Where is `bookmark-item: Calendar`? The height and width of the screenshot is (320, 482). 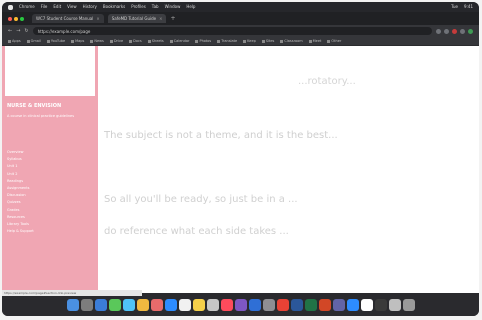 bookmark-item: Calendar is located at coordinates (179, 41).